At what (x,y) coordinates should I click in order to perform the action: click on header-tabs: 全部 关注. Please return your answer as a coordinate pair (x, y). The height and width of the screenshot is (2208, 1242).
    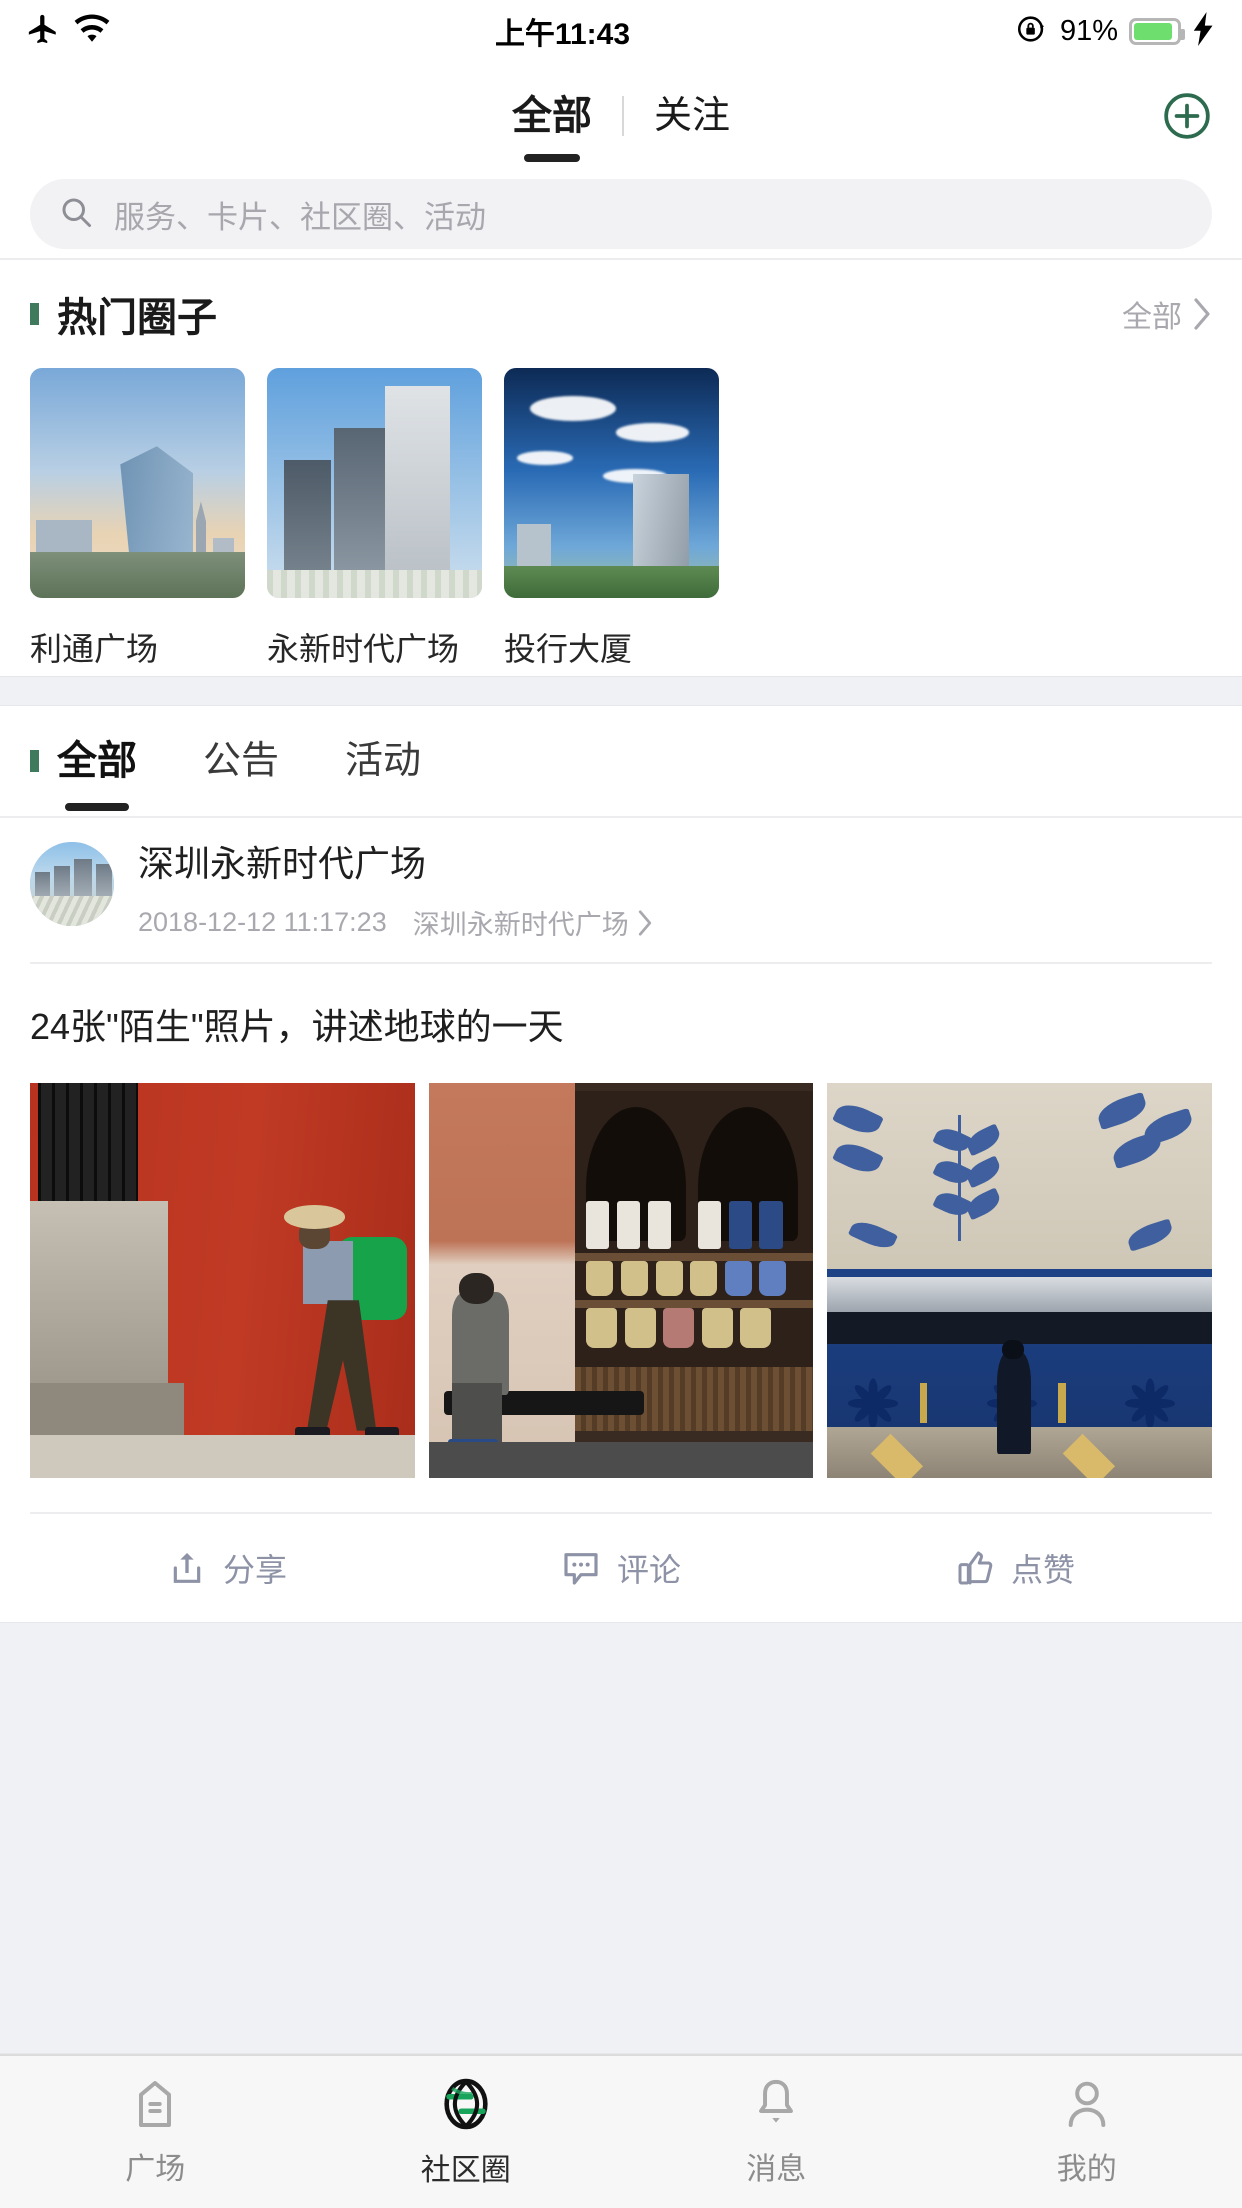
    Looking at the image, I should click on (621, 116).